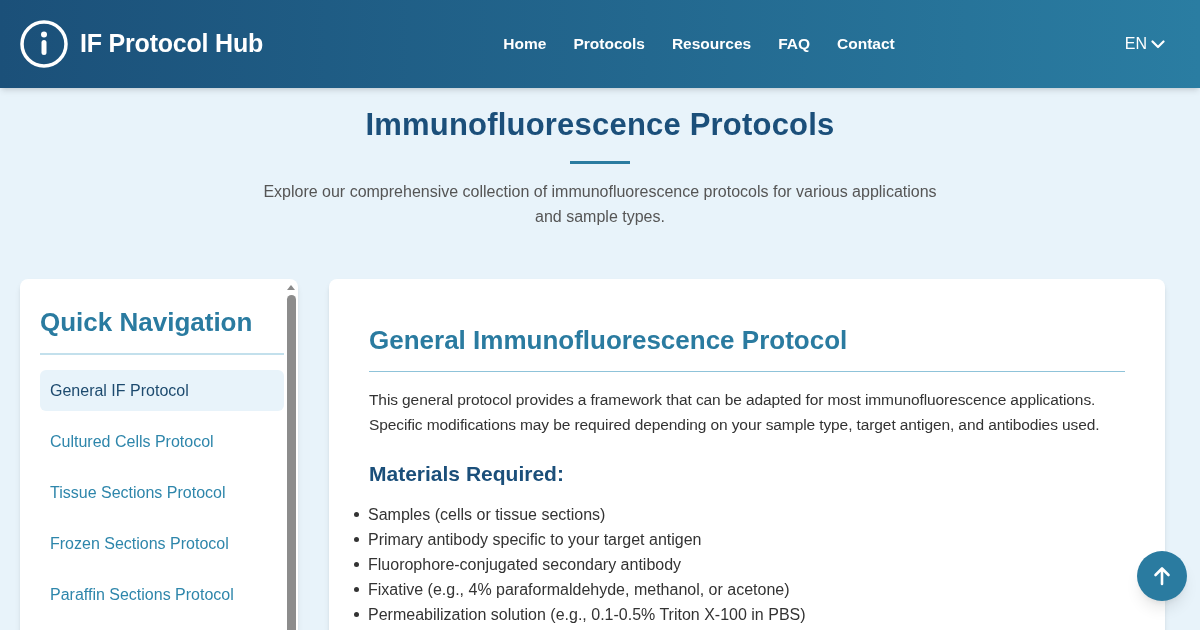  I want to click on nav-link: Home, so click(525, 44).